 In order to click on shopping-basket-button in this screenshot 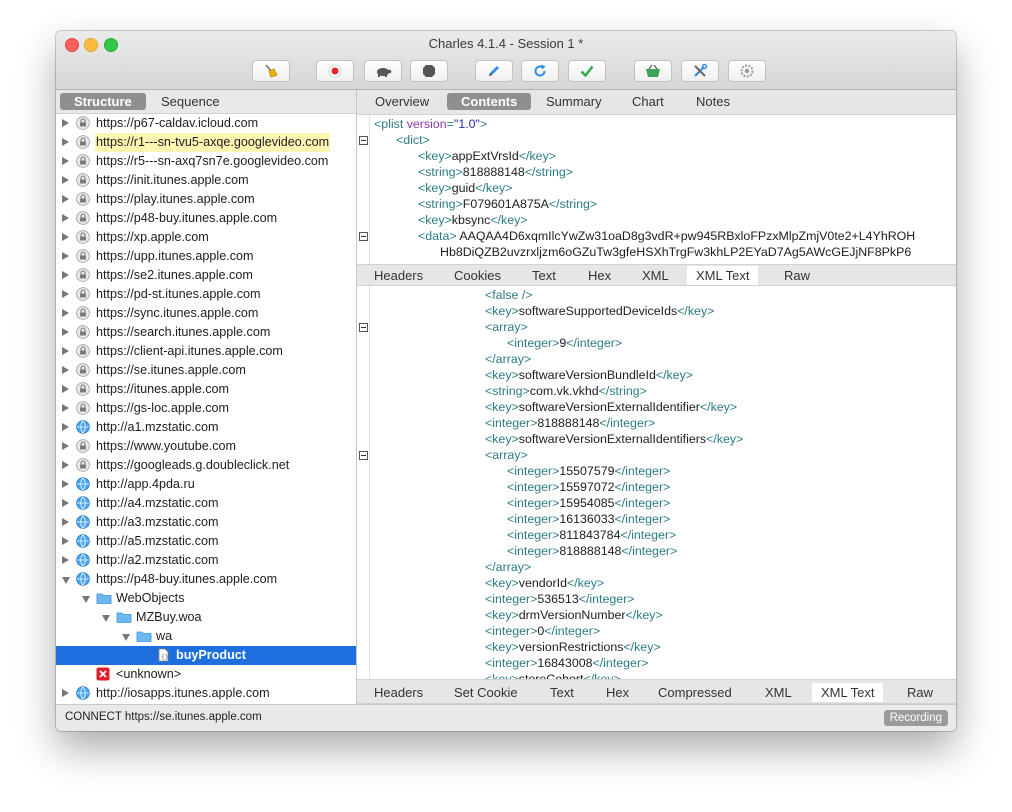, I will do `click(653, 71)`.